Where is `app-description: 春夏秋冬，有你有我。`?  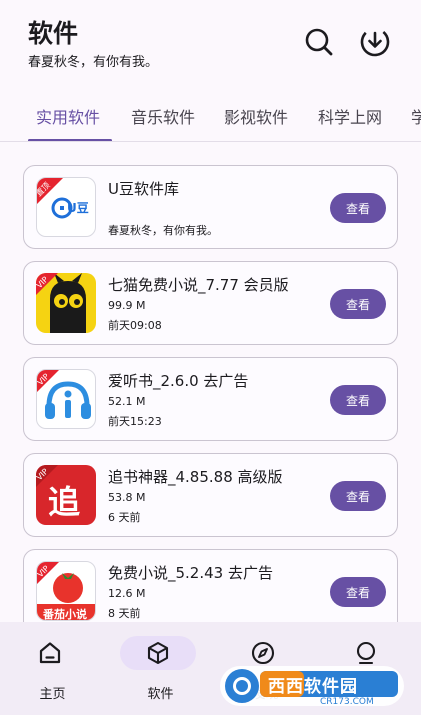
app-description: 春夏秋冬，有你有我。 is located at coordinates (163, 230).